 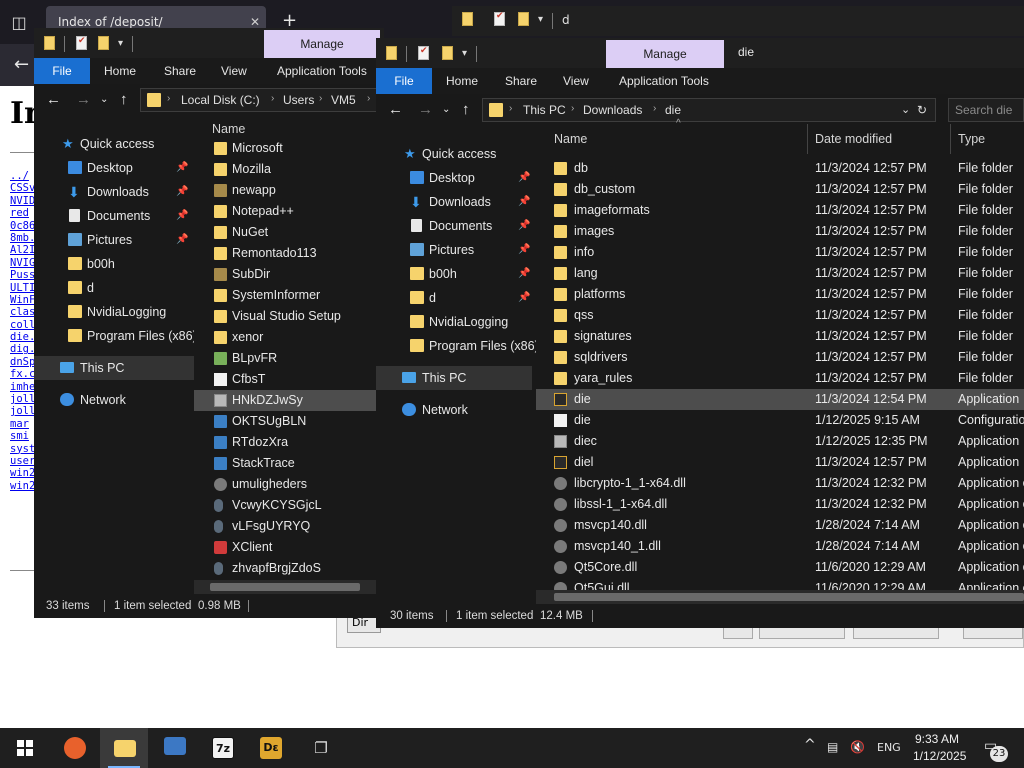 I want to click on file-row: db_custom 11/3/2024 12:57 PM File folder, so click(x=780, y=189).